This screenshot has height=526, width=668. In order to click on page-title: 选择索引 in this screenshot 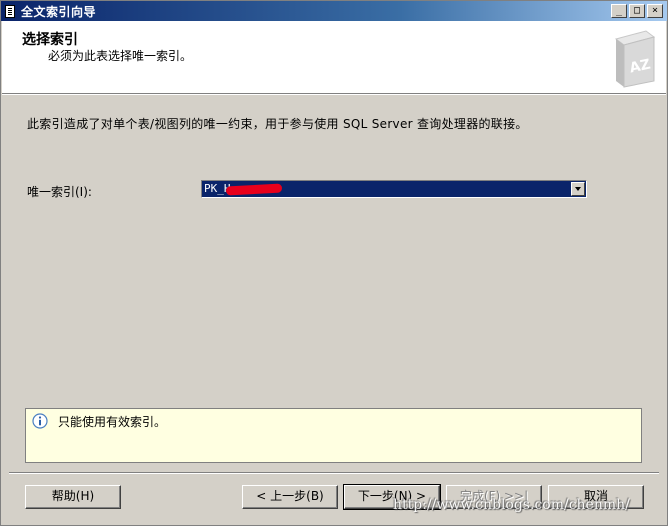, I will do `click(50, 40)`.